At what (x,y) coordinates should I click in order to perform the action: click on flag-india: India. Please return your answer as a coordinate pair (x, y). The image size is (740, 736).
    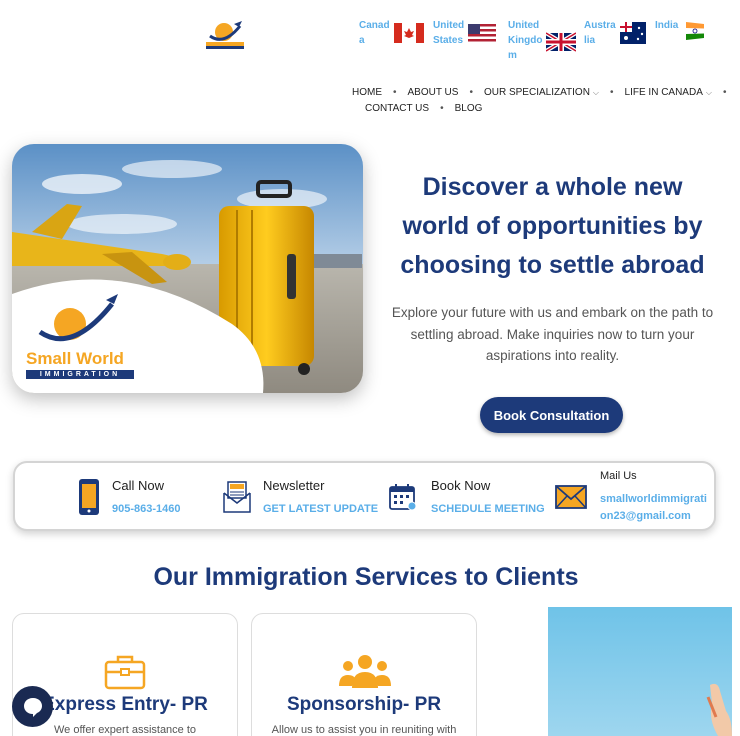
    Looking at the image, I should click on (680, 30).